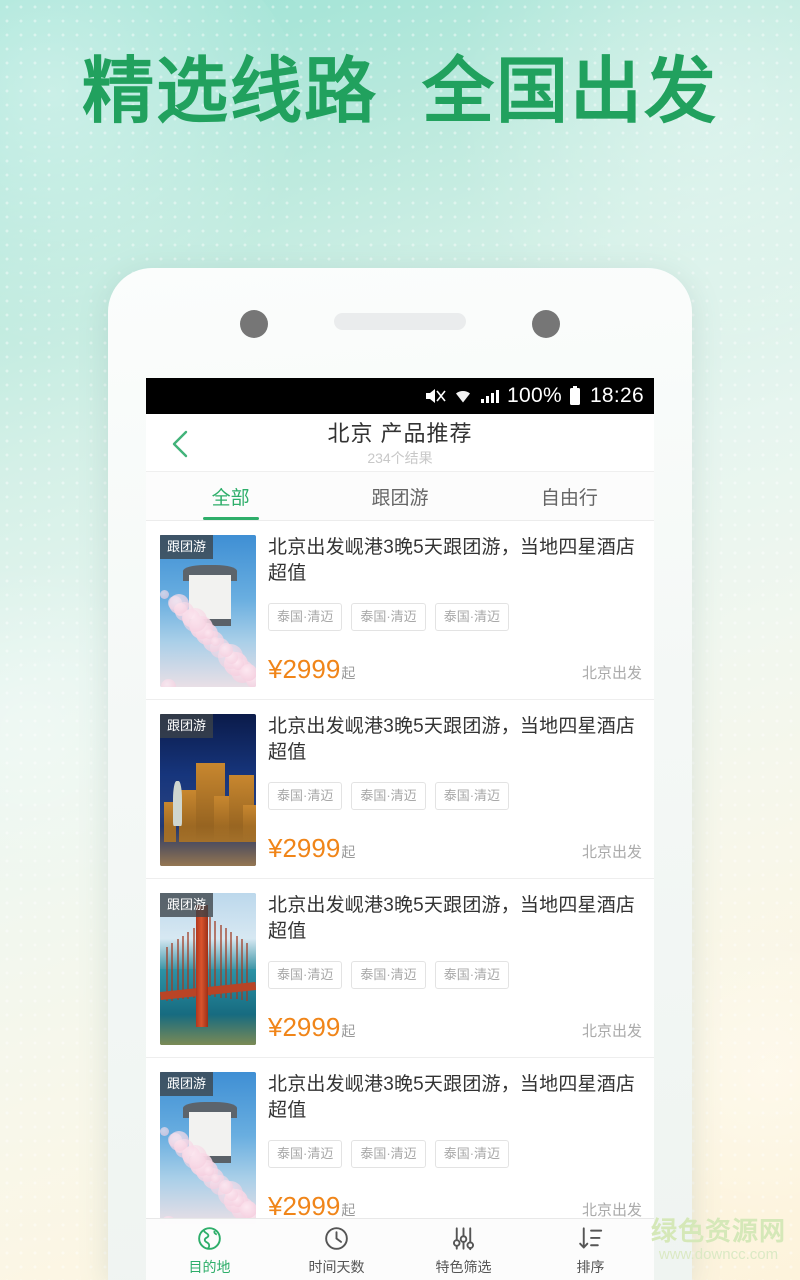  What do you see at coordinates (435, 396) in the screenshot?
I see `mute-icon` at bounding box center [435, 396].